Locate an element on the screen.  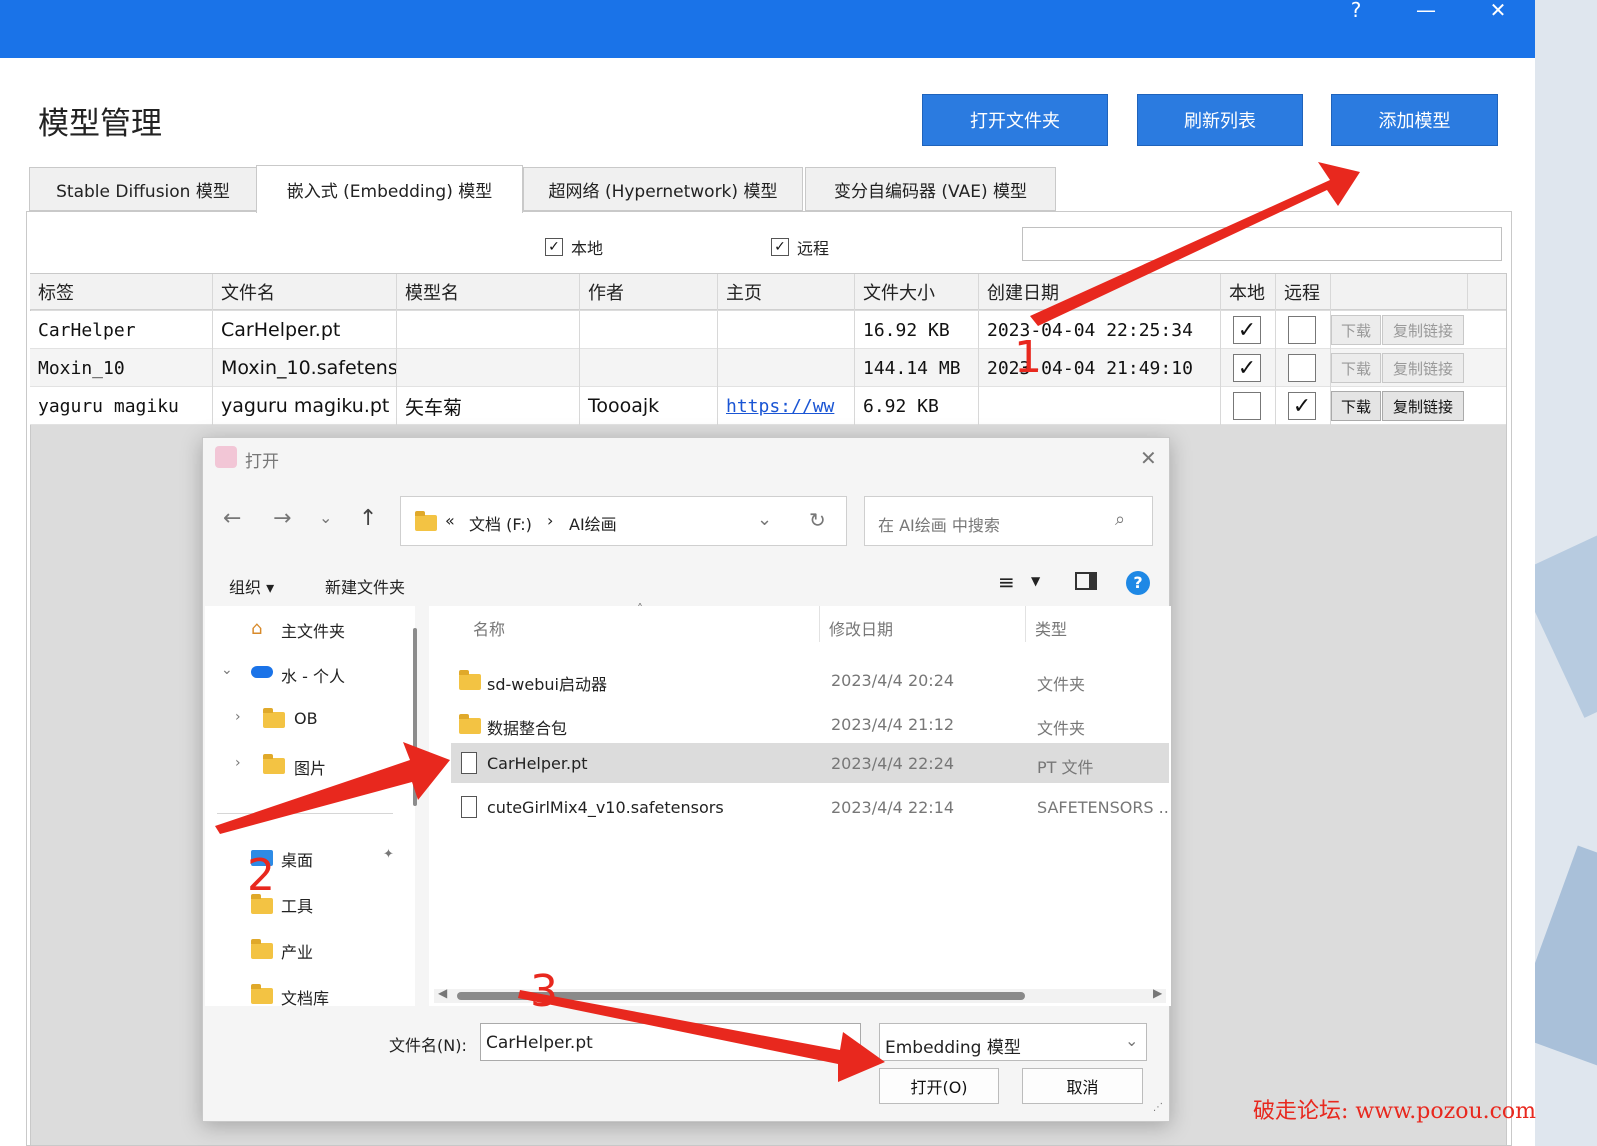
annotation-step-1: 1 is located at coordinates (1028, 357).